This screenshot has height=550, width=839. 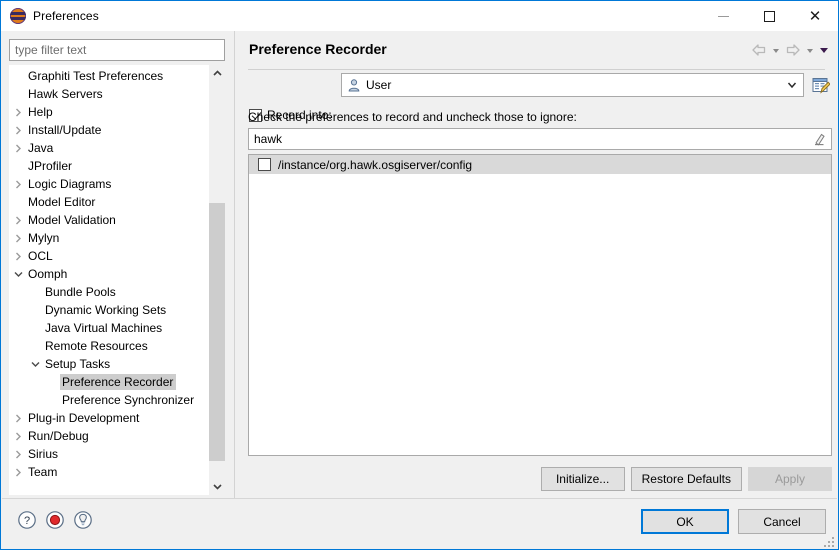 I want to click on maximize-button, so click(x=769, y=16).